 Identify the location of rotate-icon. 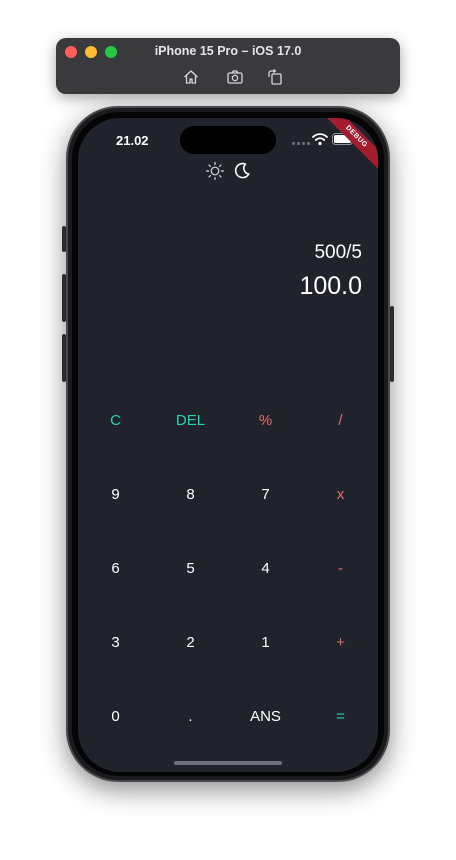
(275, 77).